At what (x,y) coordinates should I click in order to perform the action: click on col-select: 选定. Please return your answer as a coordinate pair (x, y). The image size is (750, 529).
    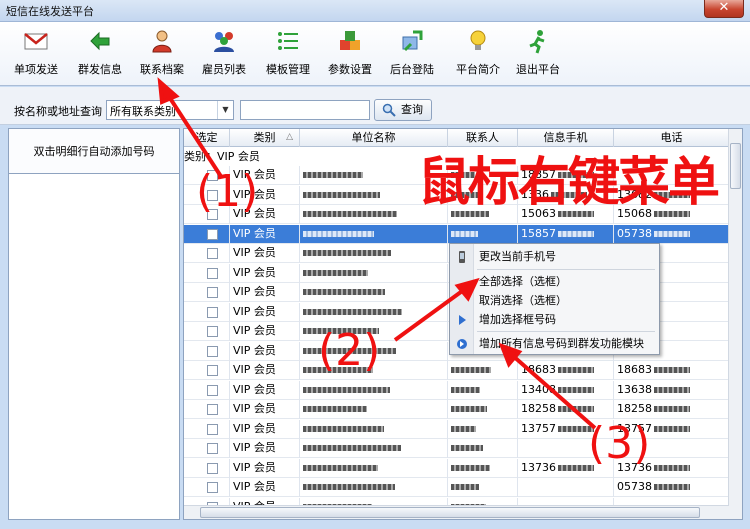
    Looking at the image, I should click on (207, 138).